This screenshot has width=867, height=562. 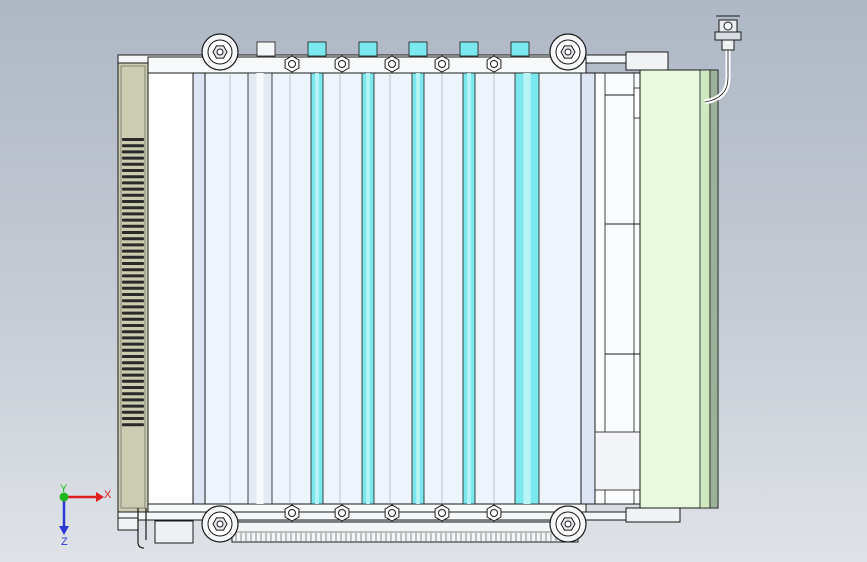 What do you see at coordinates (64, 530) in the screenshot?
I see `z-axis-arrowhead` at bounding box center [64, 530].